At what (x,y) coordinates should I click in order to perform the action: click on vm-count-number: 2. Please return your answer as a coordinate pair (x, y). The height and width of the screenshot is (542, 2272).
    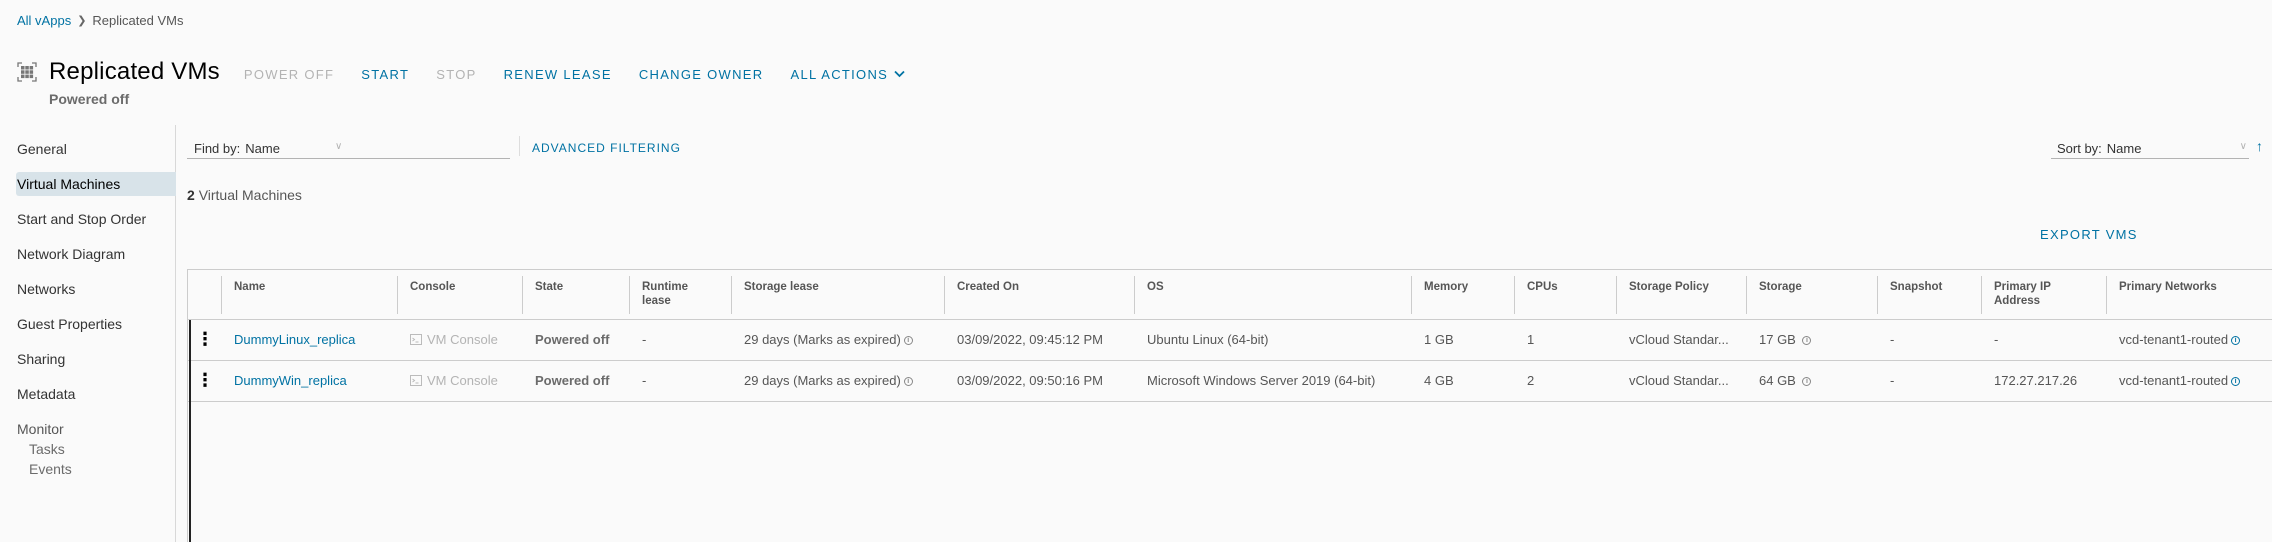
    Looking at the image, I should click on (191, 195).